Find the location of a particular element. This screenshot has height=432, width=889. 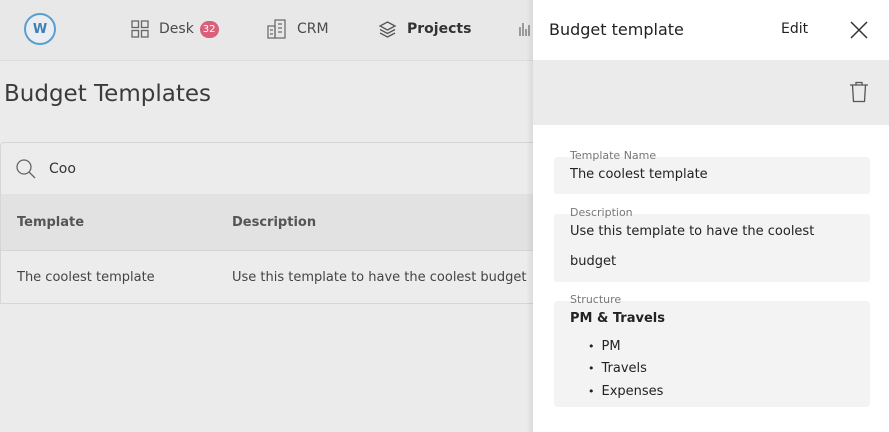

nav-label-projects: Projects is located at coordinates (439, 29).